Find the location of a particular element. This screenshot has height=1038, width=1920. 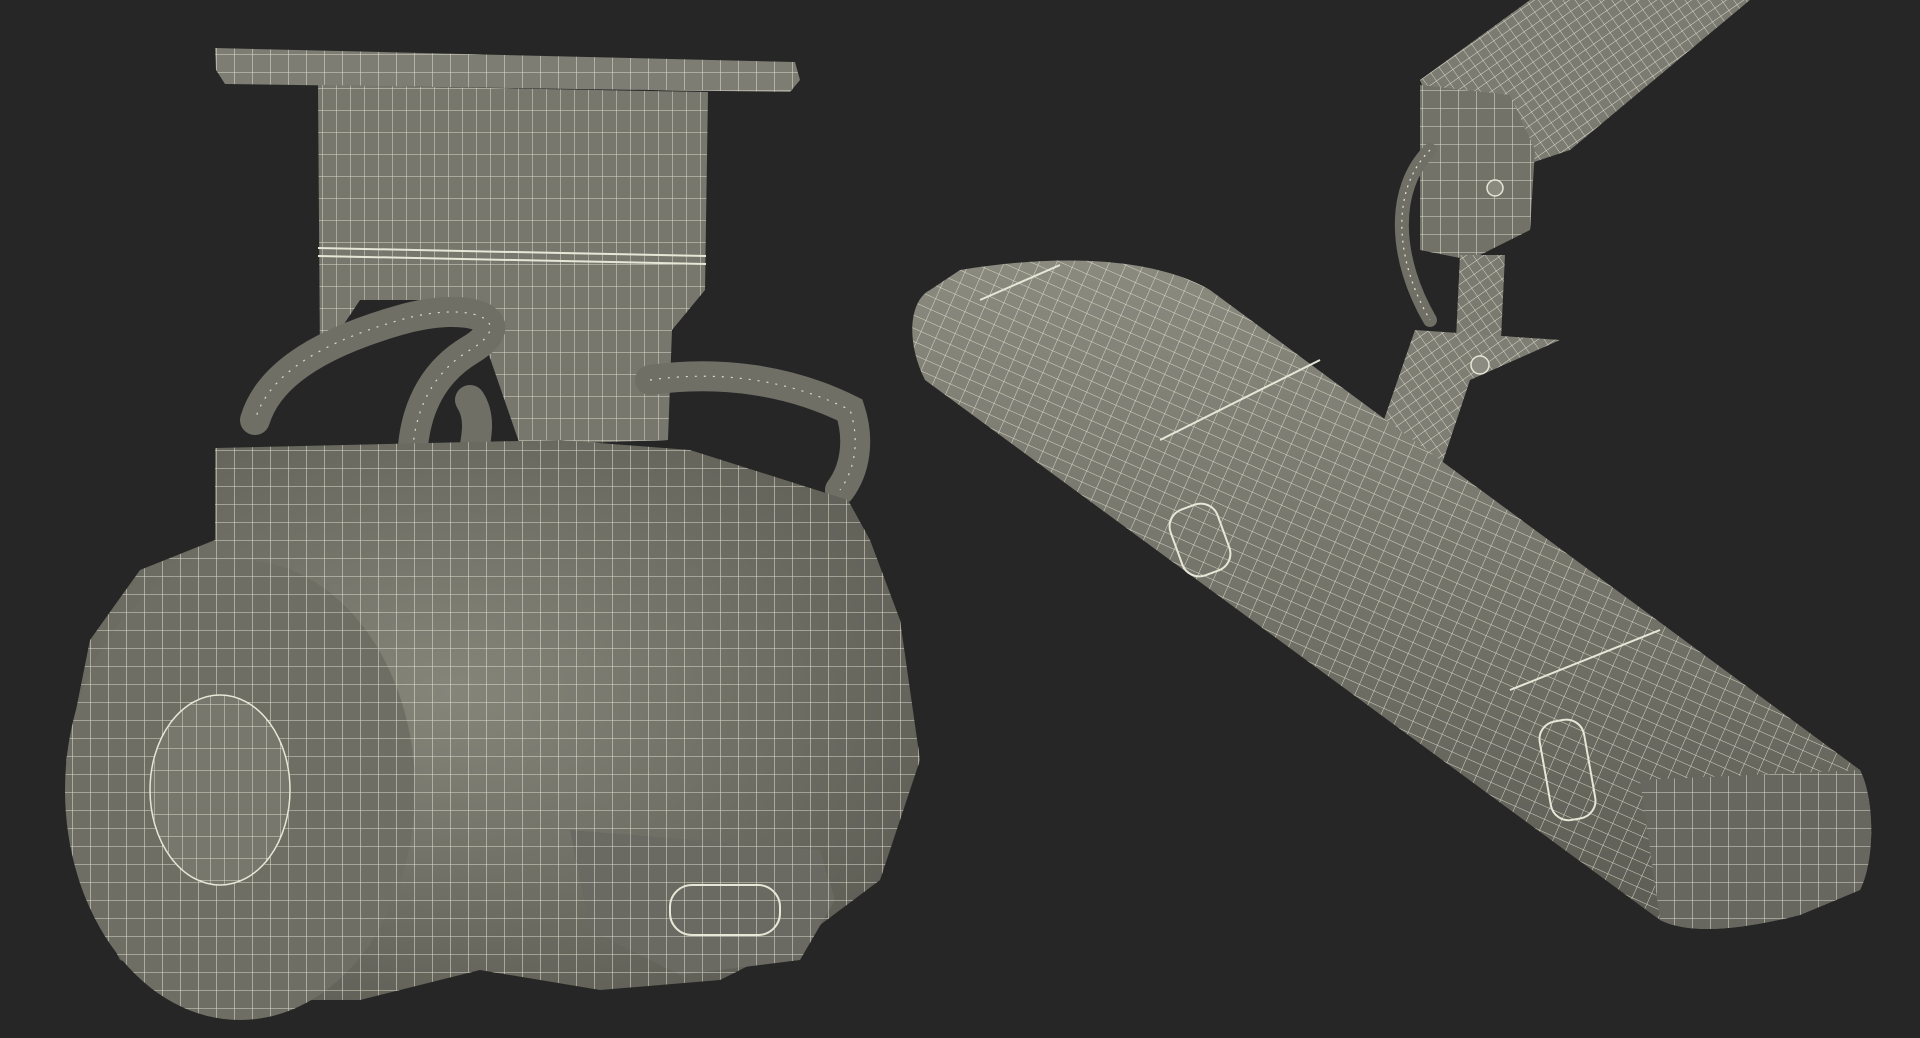

top-mount-plate is located at coordinates (507, 70).